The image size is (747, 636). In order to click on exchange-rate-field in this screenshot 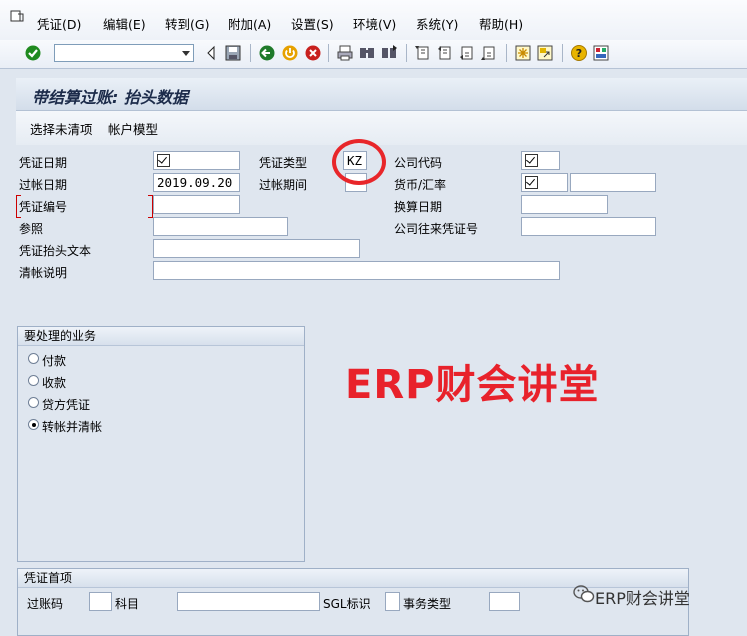, I will do `click(613, 182)`.